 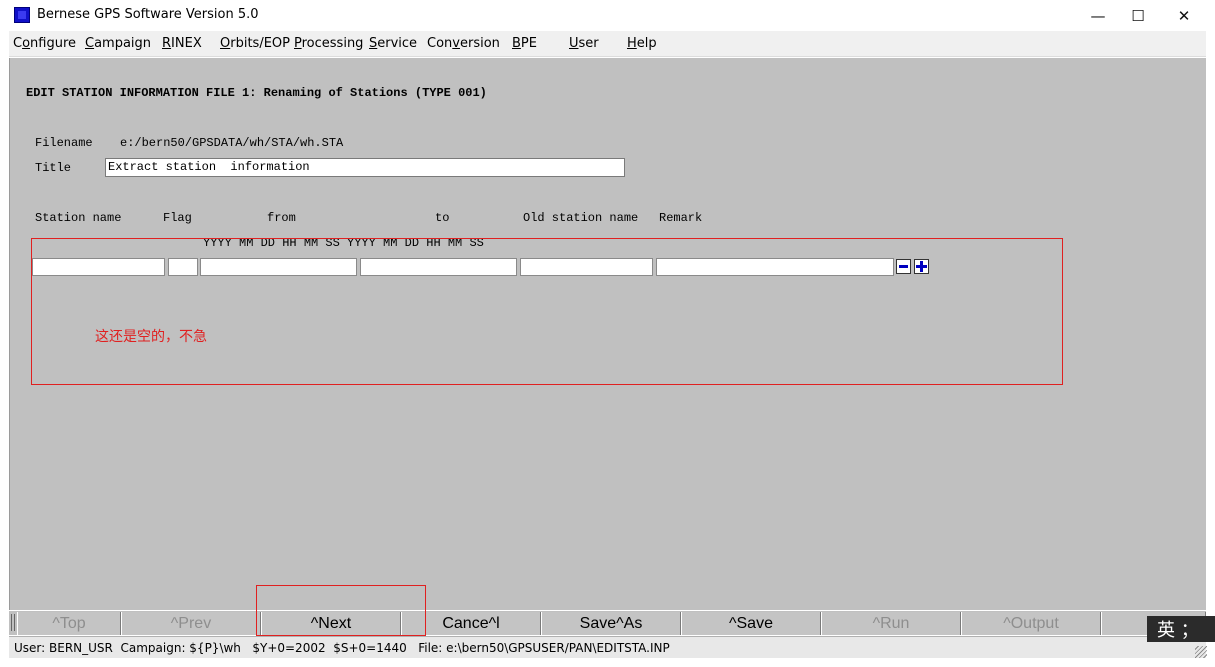 What do you see at coordinates (22, 15) in the screenshot?
I see `app-icon` at bounding box center [22, 15].